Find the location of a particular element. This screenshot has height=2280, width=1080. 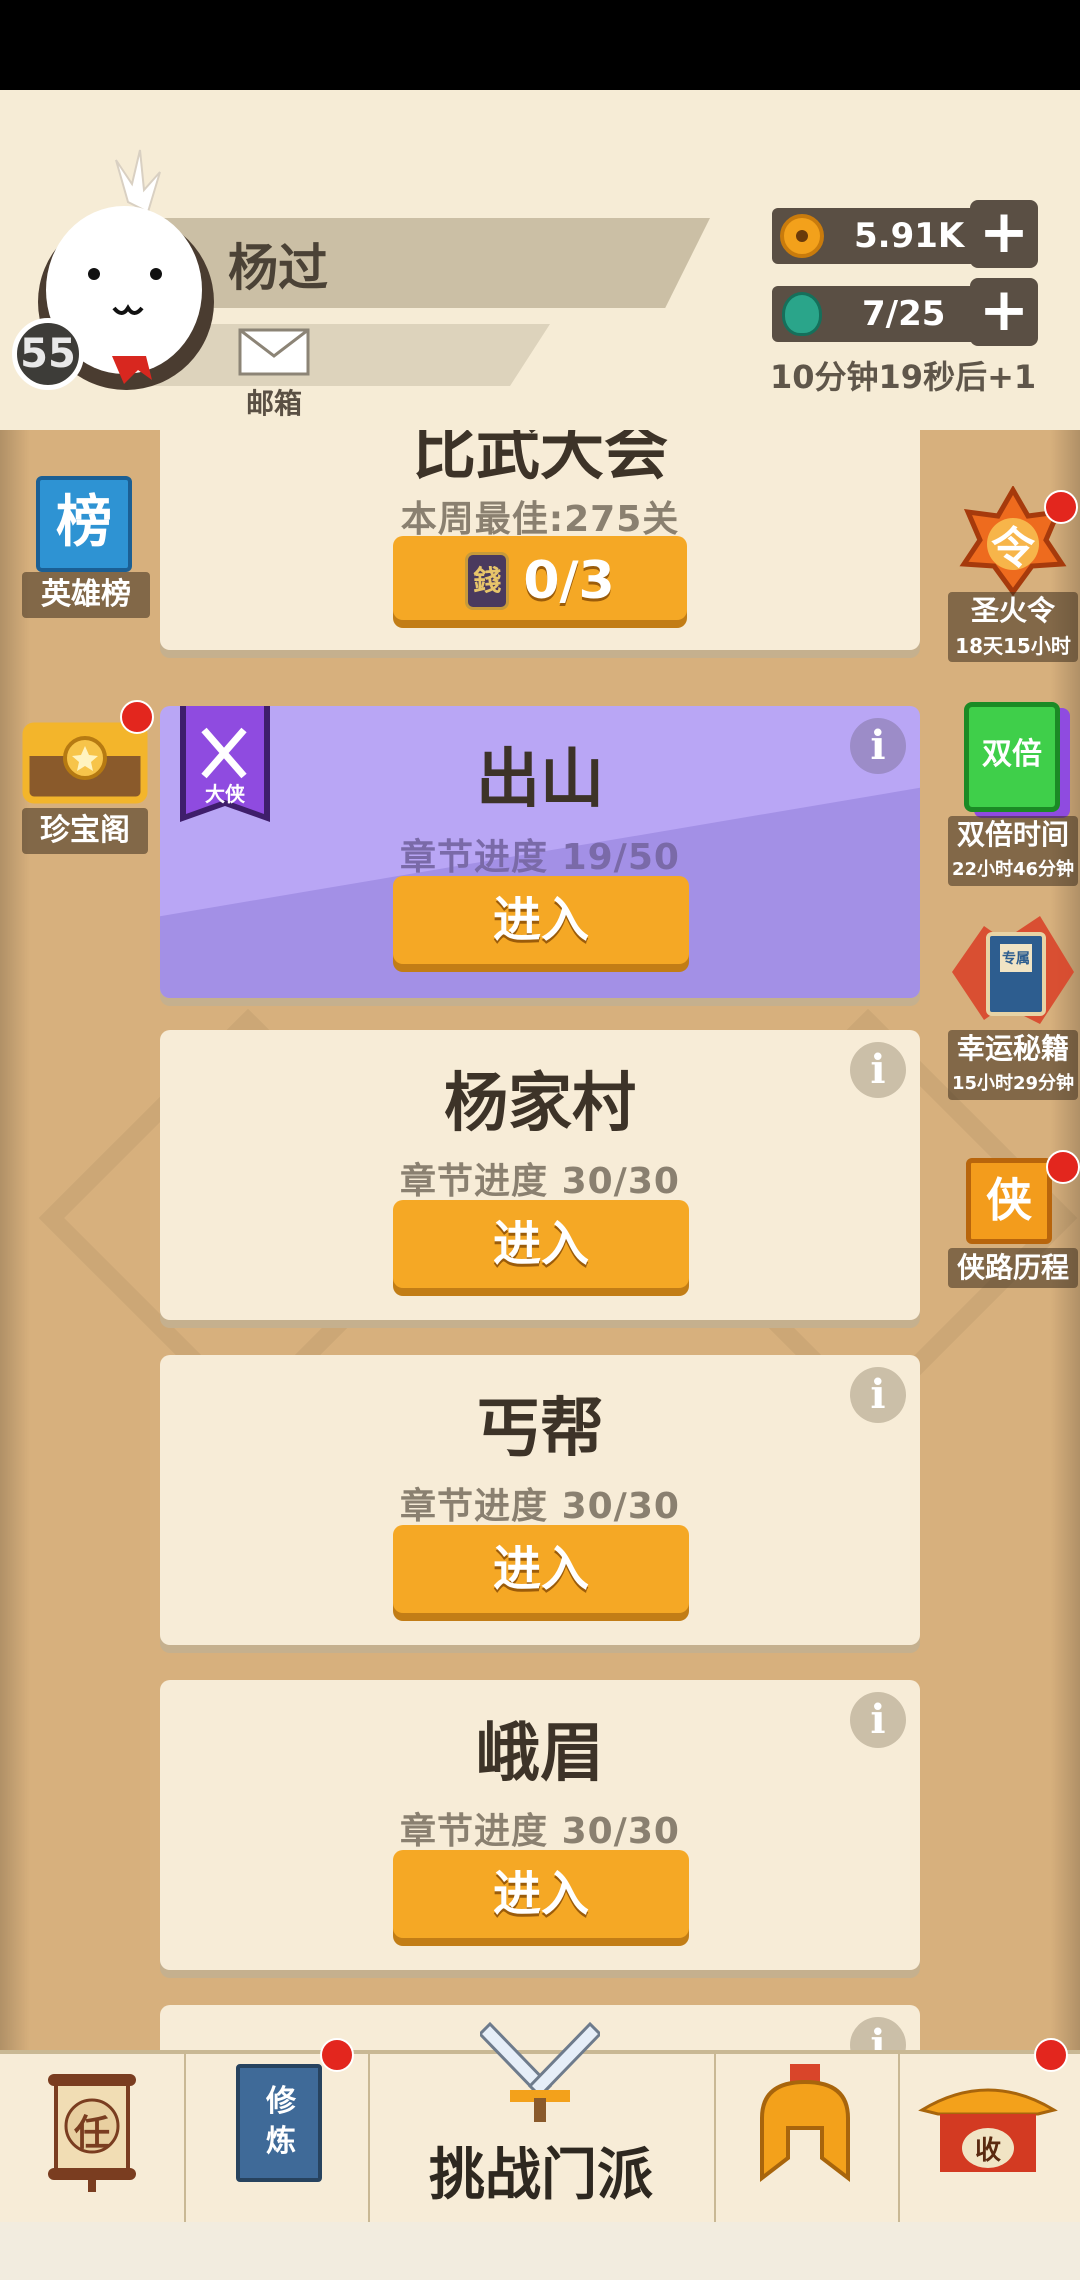

leaderboard-button: 榜 英雄榜 is located at coordinates (86, 551).